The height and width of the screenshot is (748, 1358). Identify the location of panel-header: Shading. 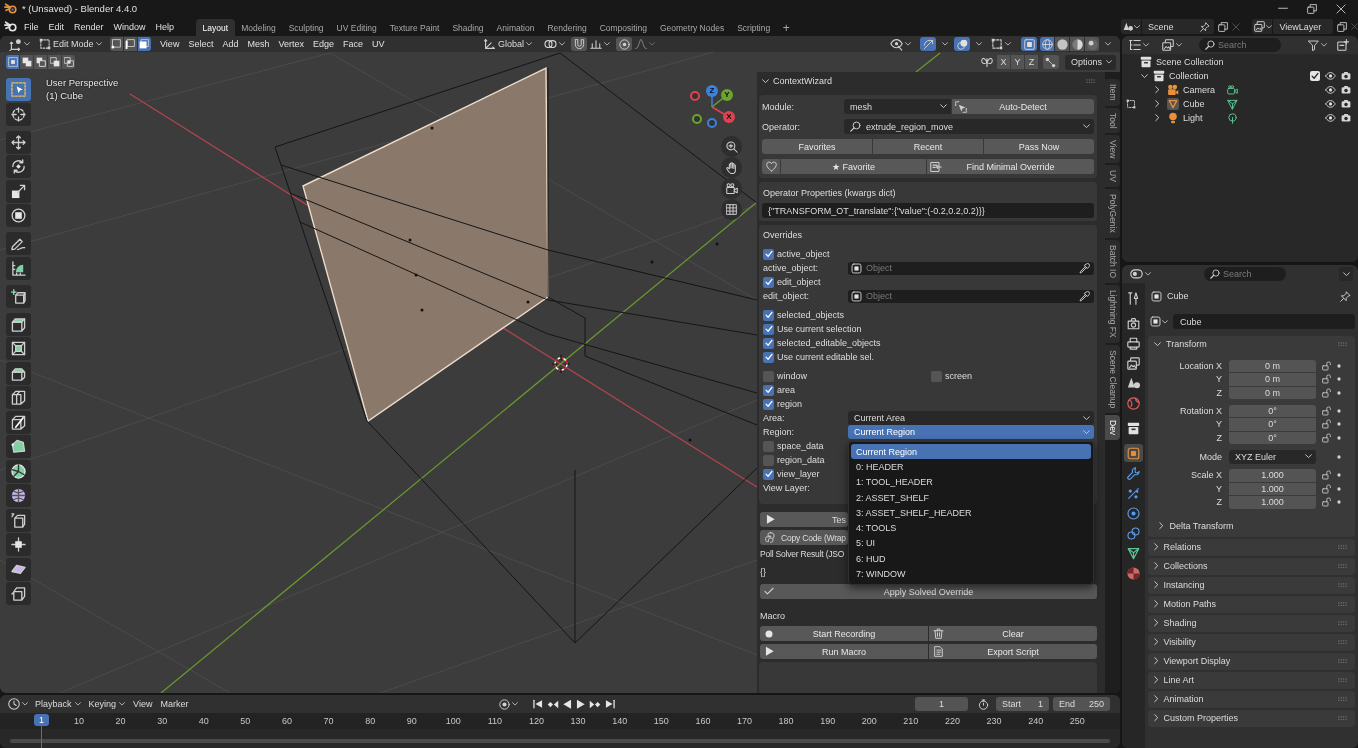
(1251, 623).